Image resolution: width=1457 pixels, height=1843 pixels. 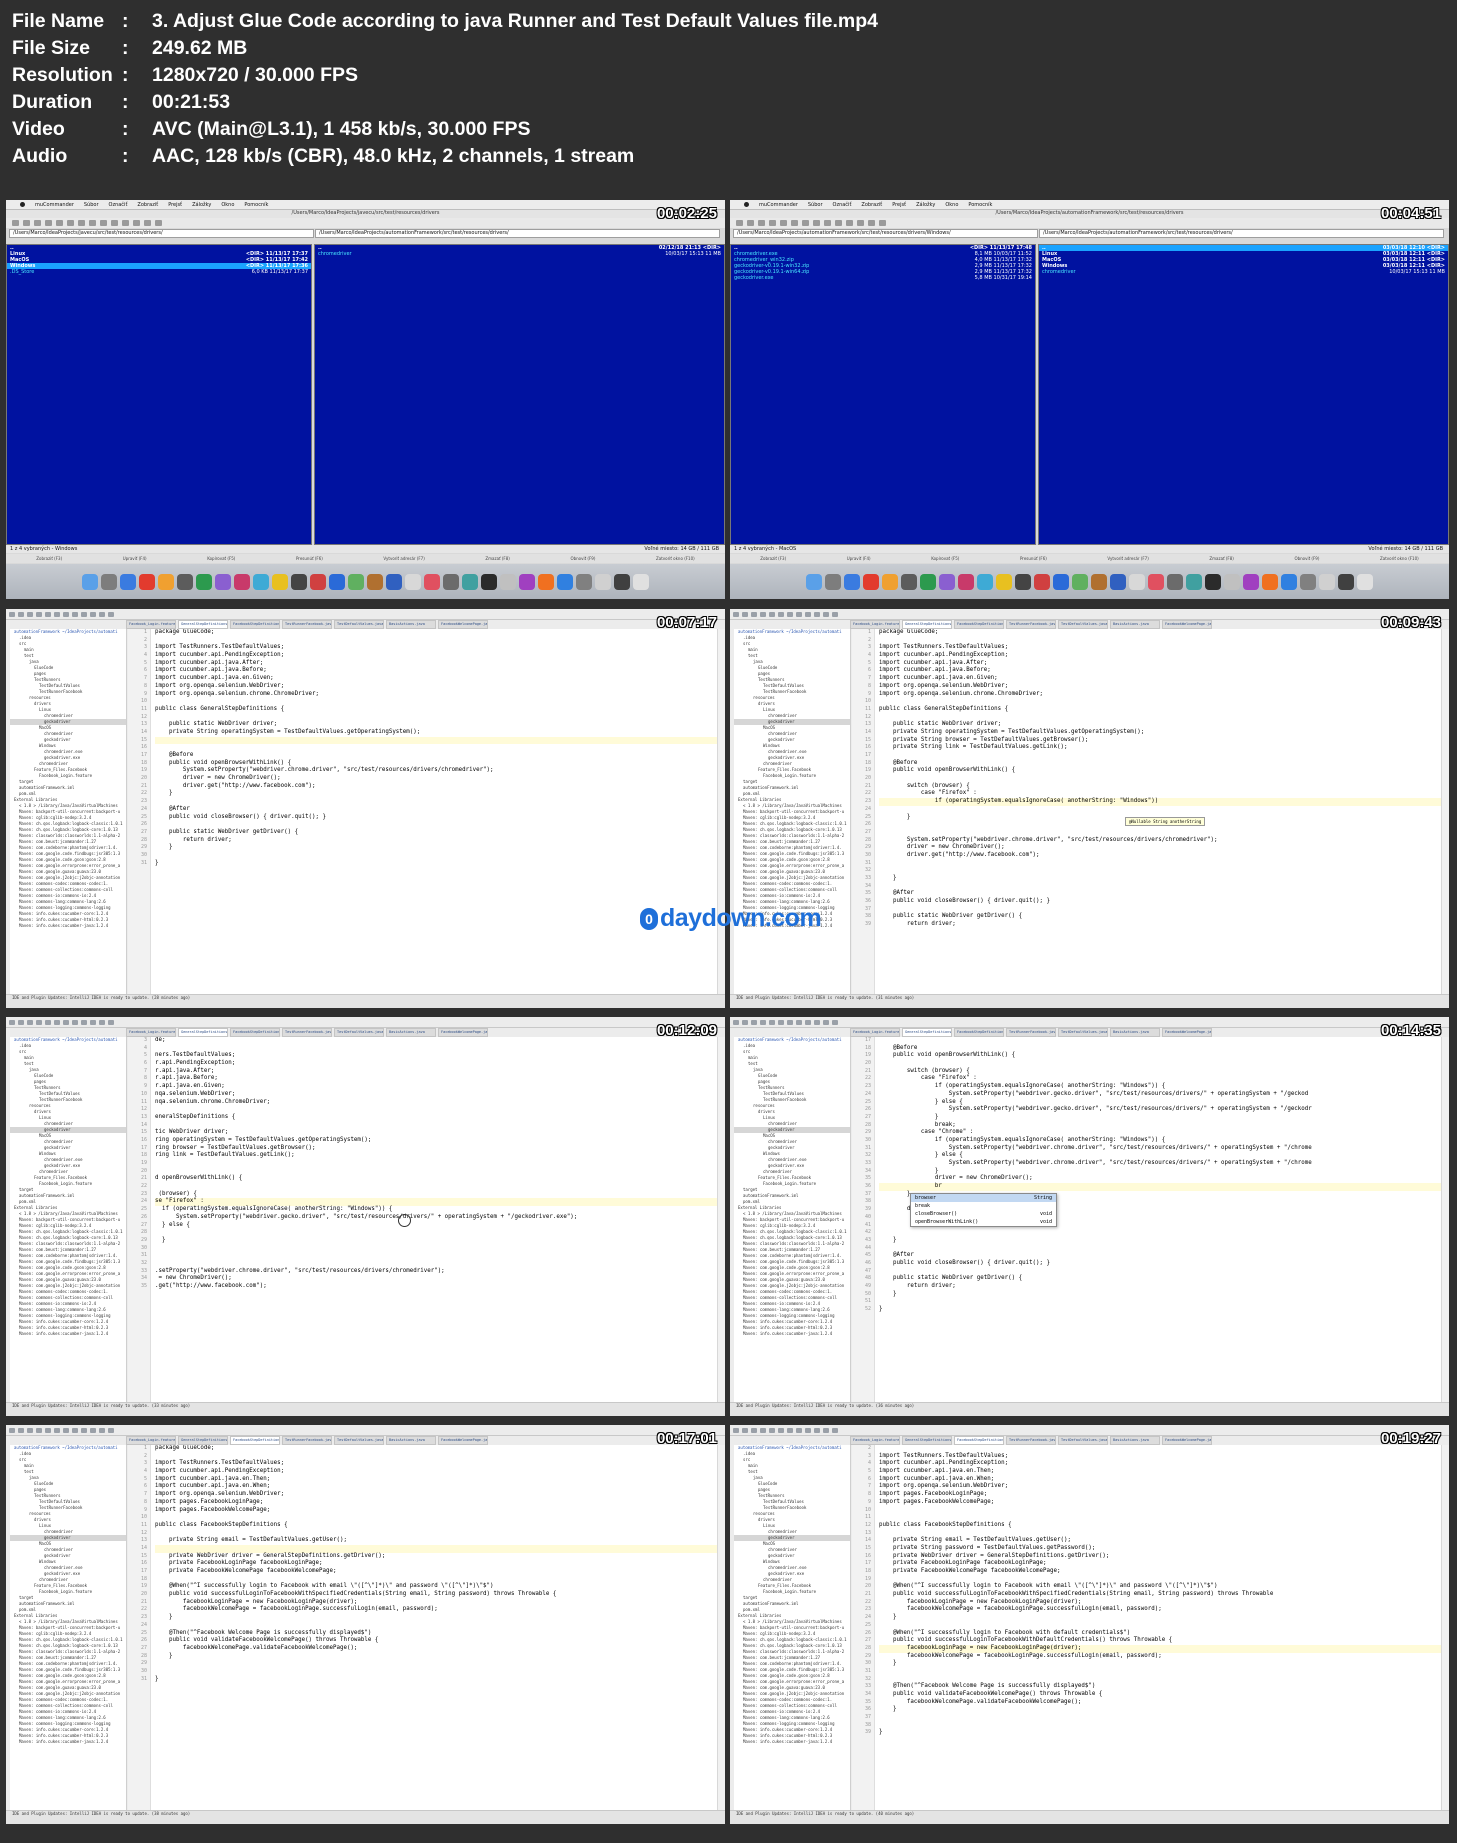 I want to click on menubar-item: Súbor, so click(x=91, y=205).